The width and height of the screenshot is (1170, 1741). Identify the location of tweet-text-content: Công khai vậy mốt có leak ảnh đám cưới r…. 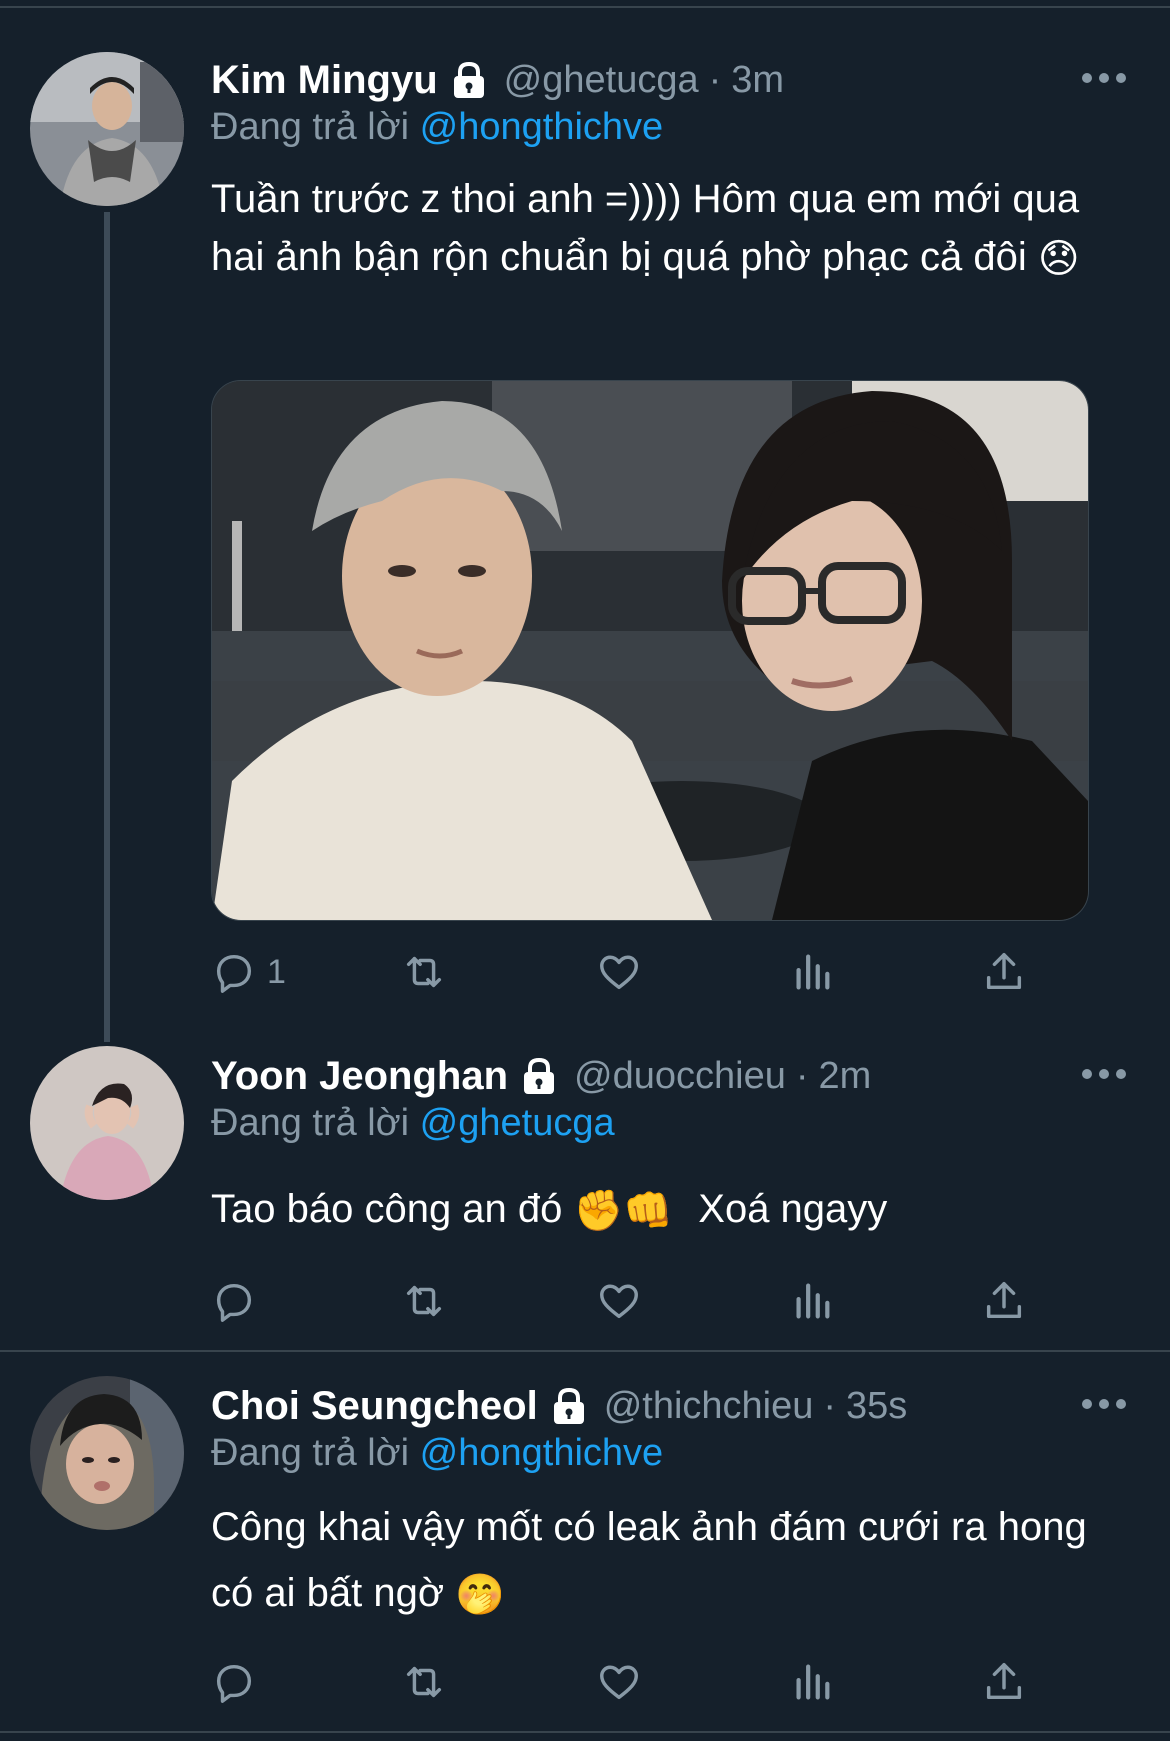
(649, 1560).